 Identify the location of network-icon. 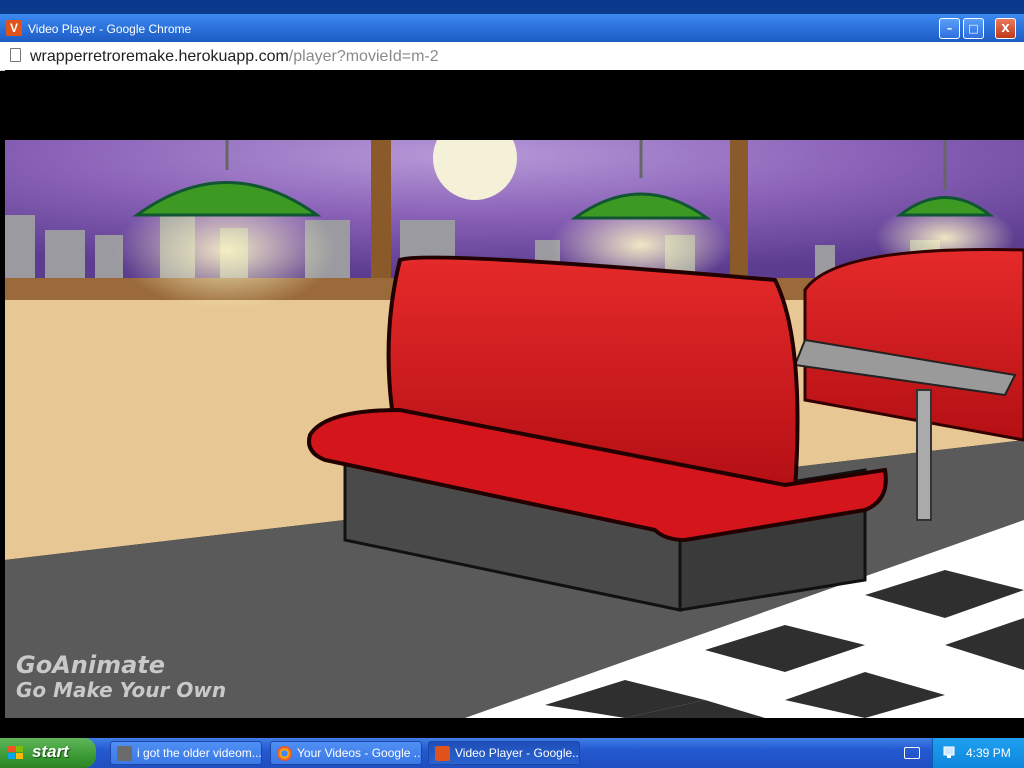
(950, 753).